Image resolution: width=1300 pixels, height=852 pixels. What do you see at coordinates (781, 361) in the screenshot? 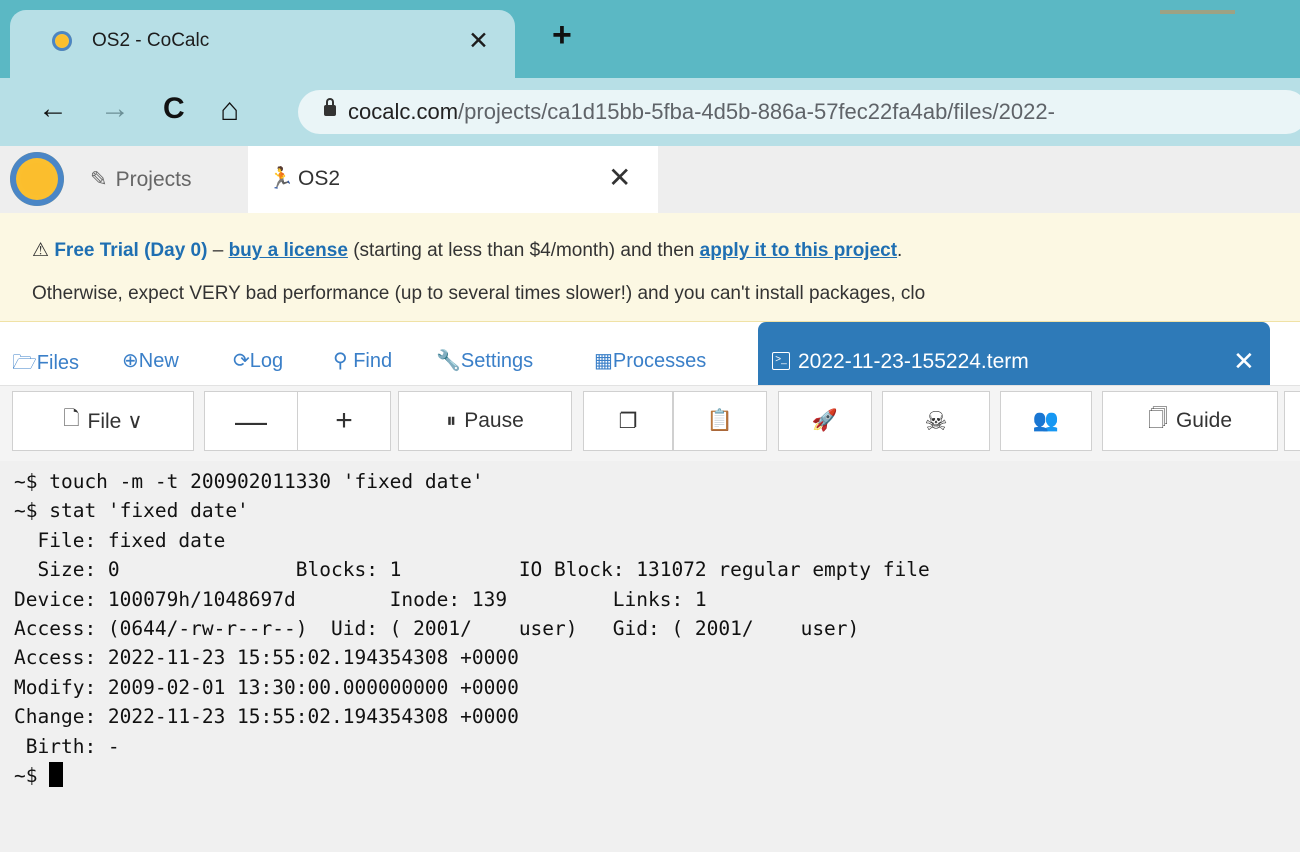
I see `terminal-icon: >_` at bounding box center [781, 361].